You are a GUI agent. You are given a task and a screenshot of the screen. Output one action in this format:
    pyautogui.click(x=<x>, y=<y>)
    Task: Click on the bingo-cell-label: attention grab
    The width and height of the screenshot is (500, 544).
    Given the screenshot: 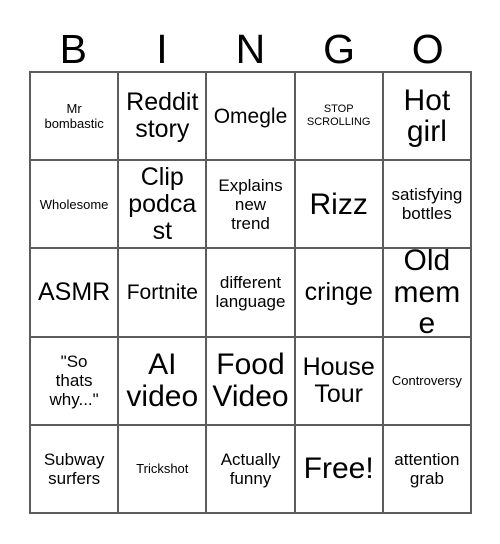 What is the action you would take?
    pyautogui.click(x=427, y=468)
    